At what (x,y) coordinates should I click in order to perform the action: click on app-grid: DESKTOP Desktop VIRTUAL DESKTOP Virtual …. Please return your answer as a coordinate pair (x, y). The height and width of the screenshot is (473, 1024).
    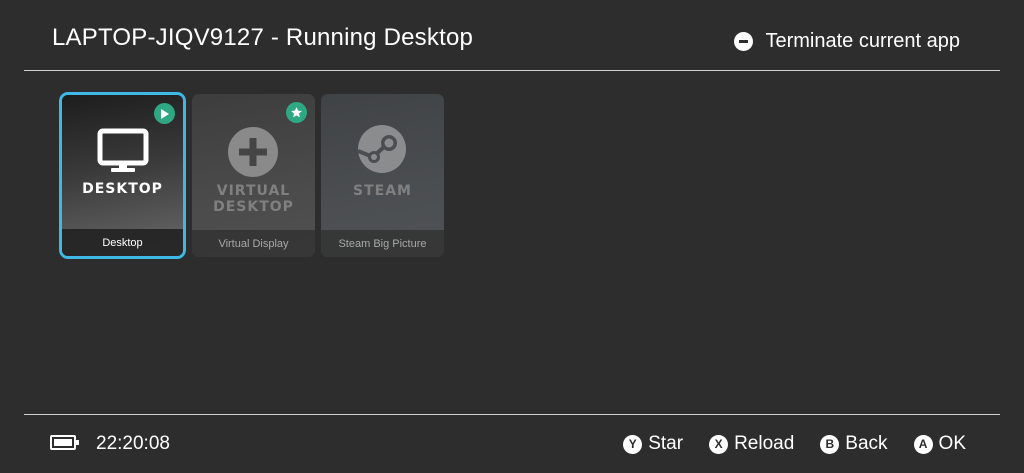
    Looking at the image, I should click on (251, 175).